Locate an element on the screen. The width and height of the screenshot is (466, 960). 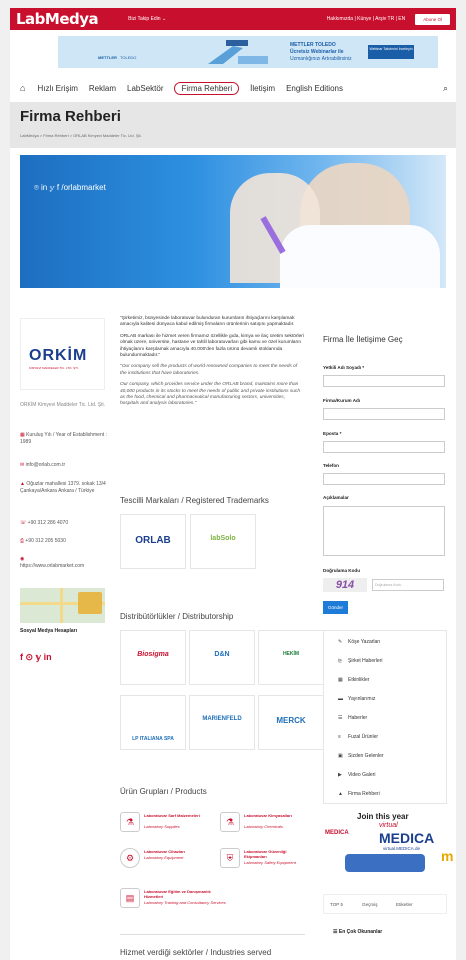
follow-us-dropdown: Bizi Takip Edin ⌄ is located at coordinates (147, 19).